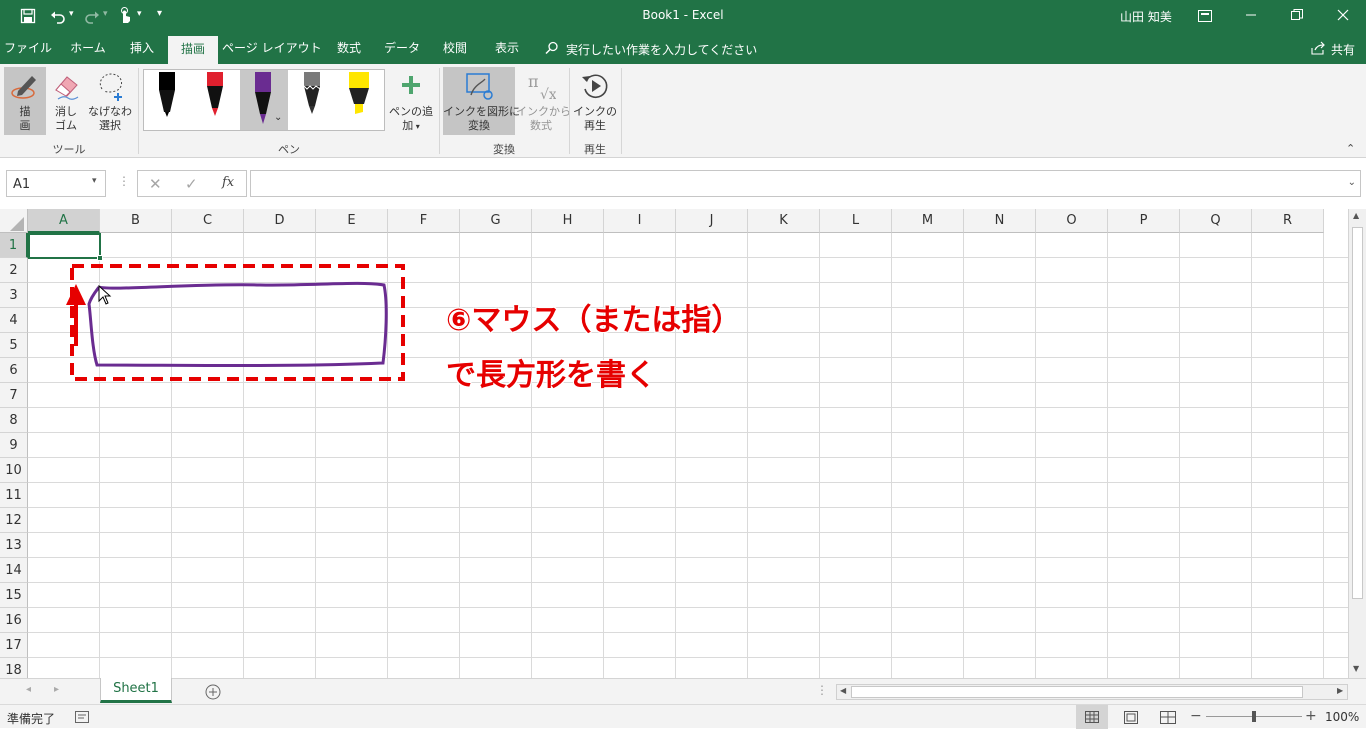 The width and height of the screenshot is (1366, 729). I want to click on add-pen-label: ペンの追 加 ▾, so click(411, 118).